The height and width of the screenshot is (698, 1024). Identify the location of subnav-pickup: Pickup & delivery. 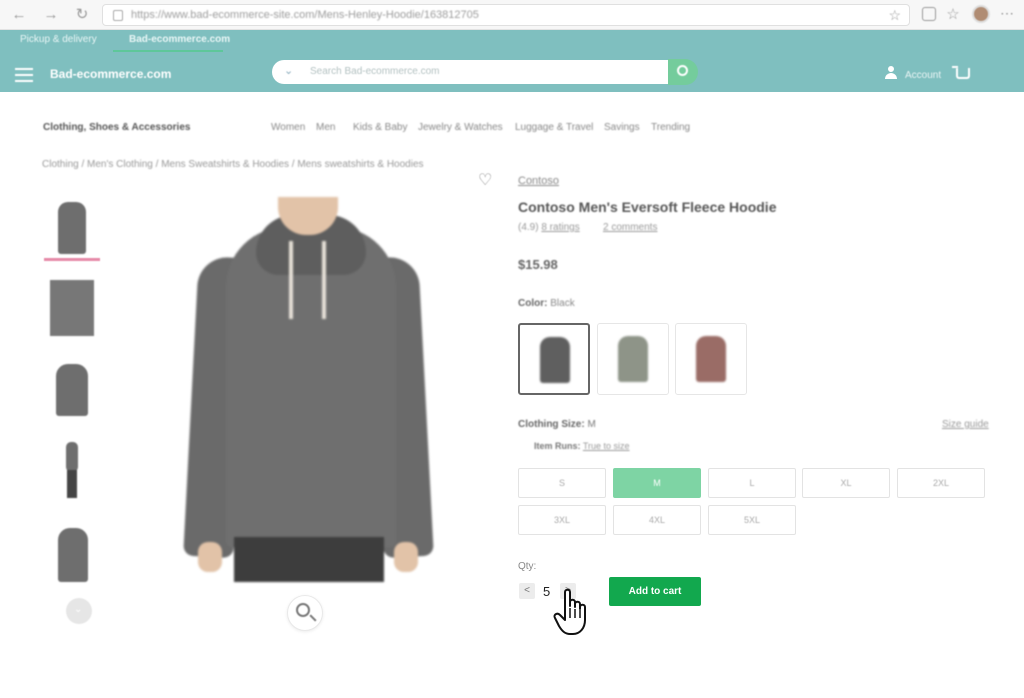
(58, 39).